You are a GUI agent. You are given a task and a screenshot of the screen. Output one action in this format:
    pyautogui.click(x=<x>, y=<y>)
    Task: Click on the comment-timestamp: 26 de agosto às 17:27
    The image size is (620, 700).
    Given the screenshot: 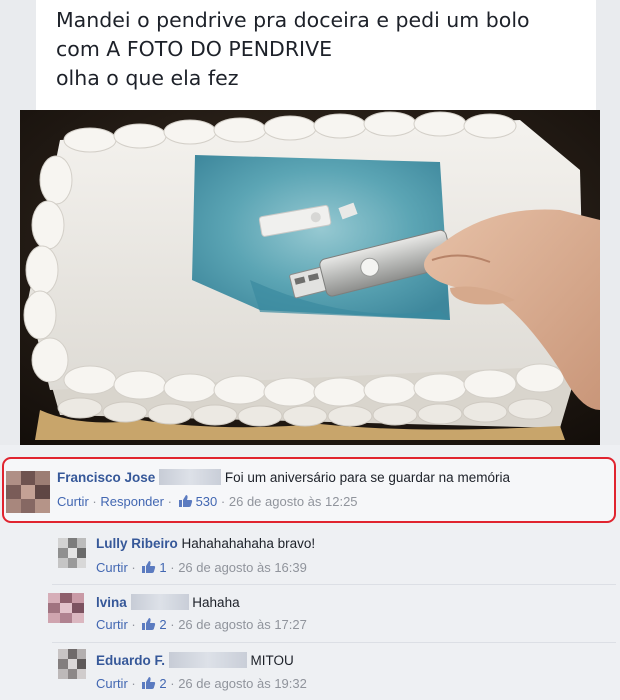 What is the action you would take?
    pyautogui.click(x=242, y=624)
    